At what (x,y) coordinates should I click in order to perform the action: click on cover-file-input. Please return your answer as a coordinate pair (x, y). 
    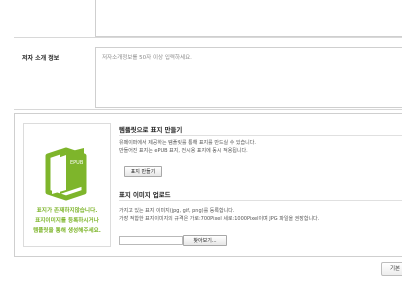
    Looking at the image, I should click on (151, 240).